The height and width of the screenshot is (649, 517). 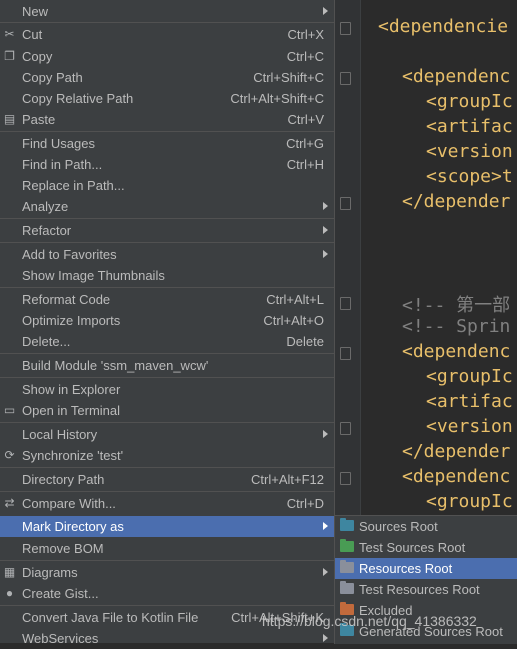 I want to click on menu-item-remove-bom: Remove BOM, so click(x=167, y=548).